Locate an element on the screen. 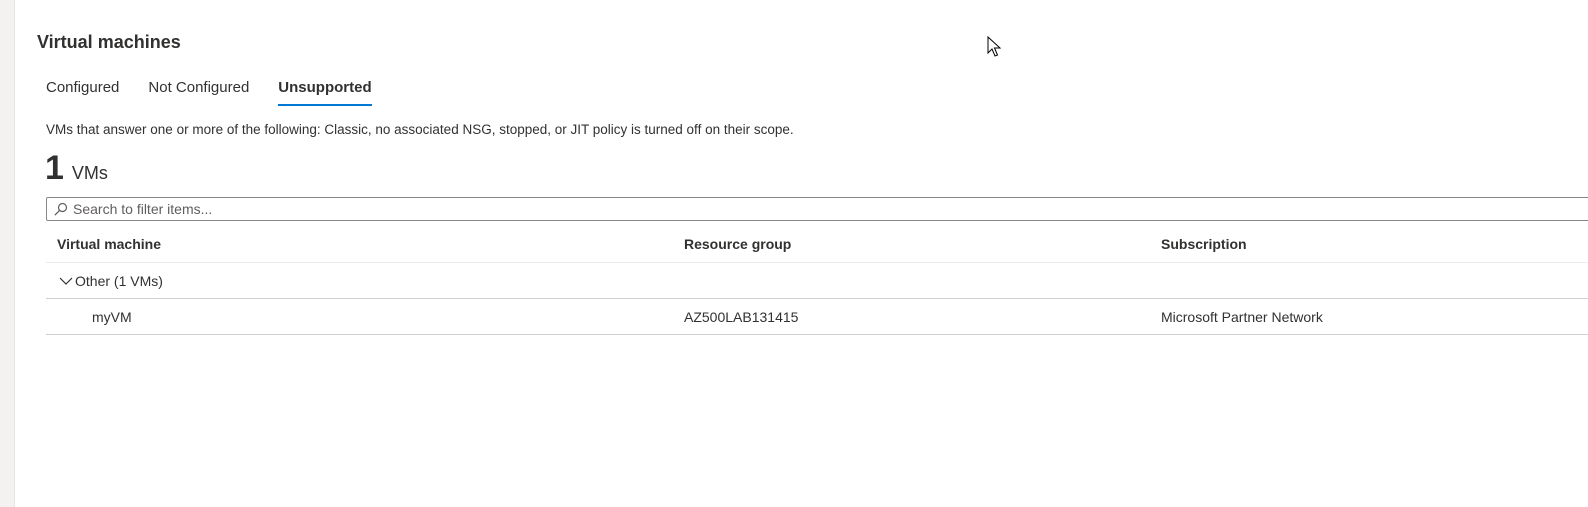 The height and width of the screenshot is (507, 1588). tab-bar: Configured Not Configured Unsupported is located at coordinates (223, 92).